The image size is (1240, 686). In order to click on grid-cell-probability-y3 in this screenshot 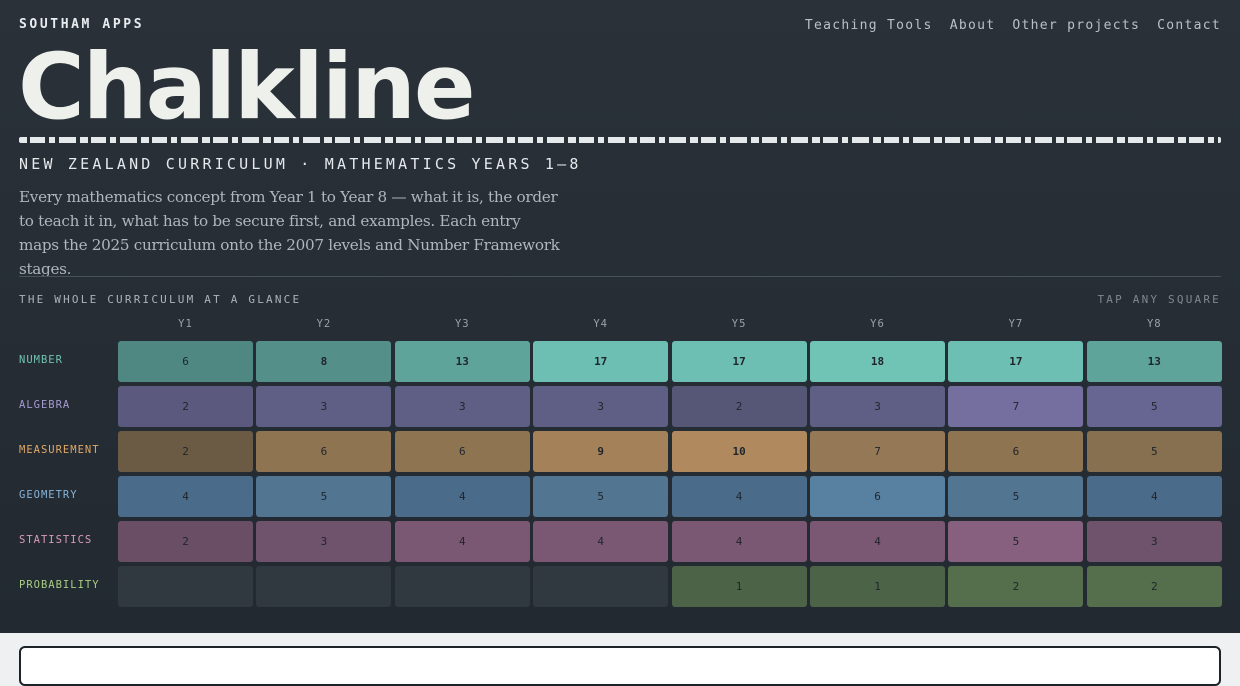, I will do `click(462, 586)`.